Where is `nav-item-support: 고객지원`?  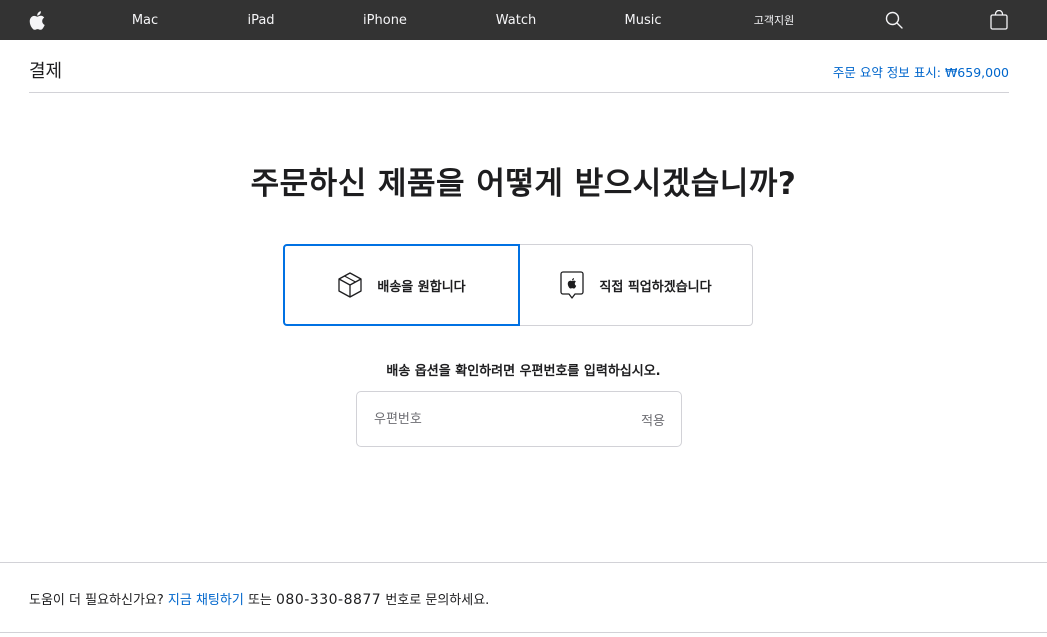
nav-item-support: 고객지원 is located at coordinates (774, 20).